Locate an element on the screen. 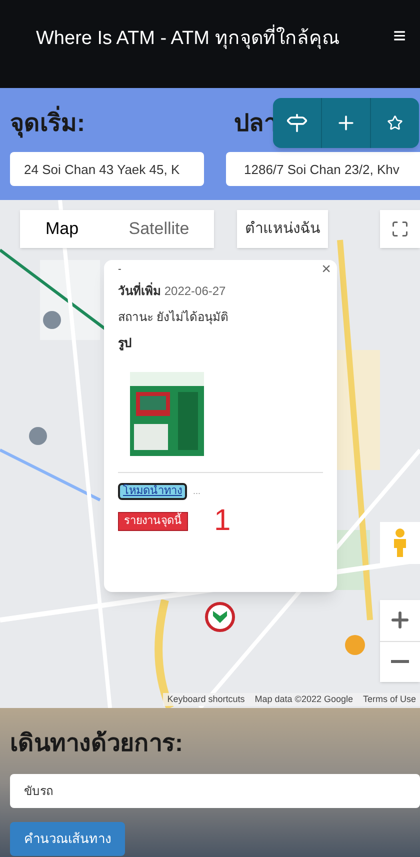 The width and height of the screenshot is (420, 857). signpost-icon is located at coordinates (297, 123).